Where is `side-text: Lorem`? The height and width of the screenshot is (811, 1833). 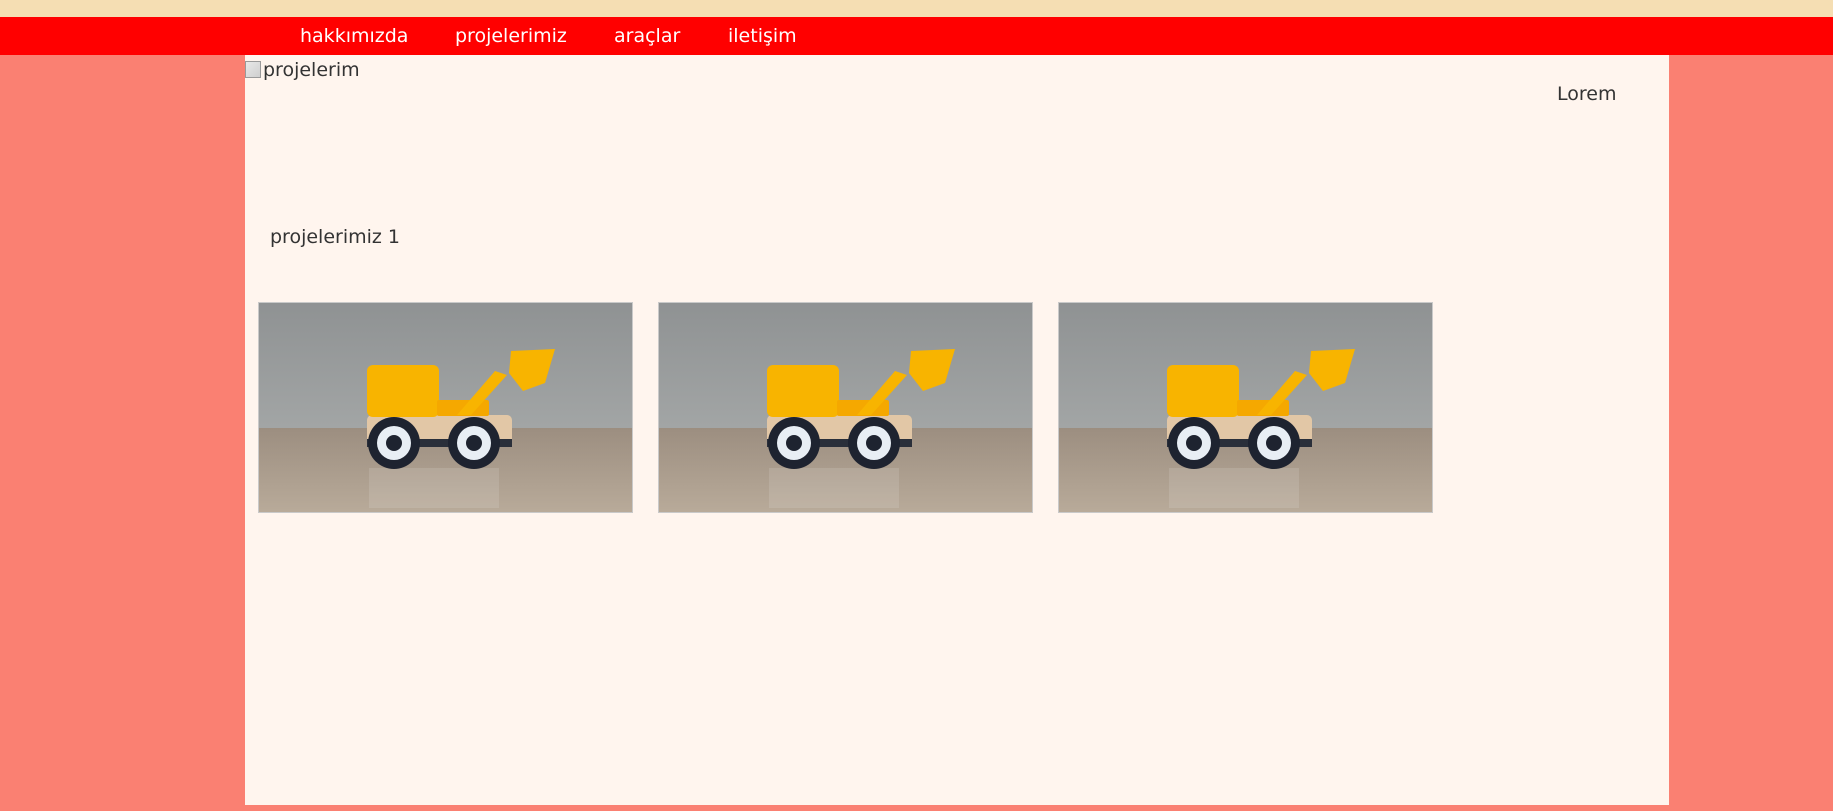
side-text: Lorem is located at coordinates (1587, 94).